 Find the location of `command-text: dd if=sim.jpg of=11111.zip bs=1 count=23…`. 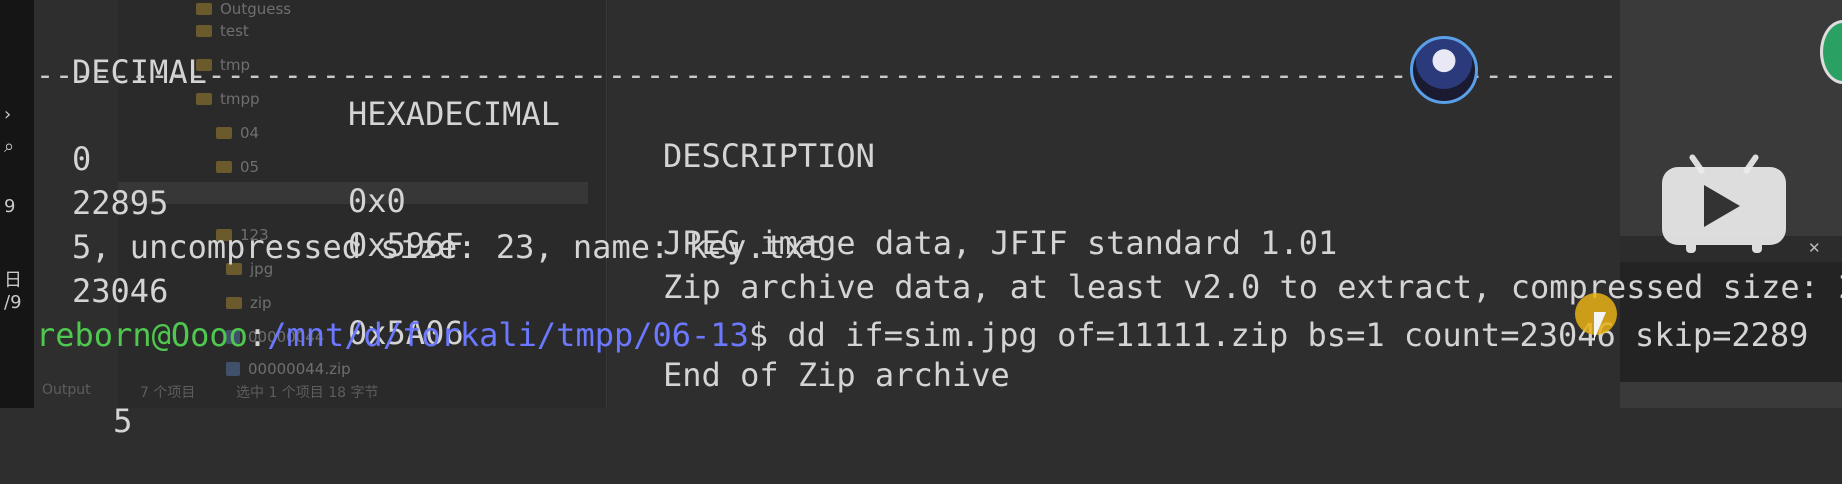

command-text: dd if=sim.jpg of=11111.zip bs=1 count=23… is located at coordinates (1288, 335).